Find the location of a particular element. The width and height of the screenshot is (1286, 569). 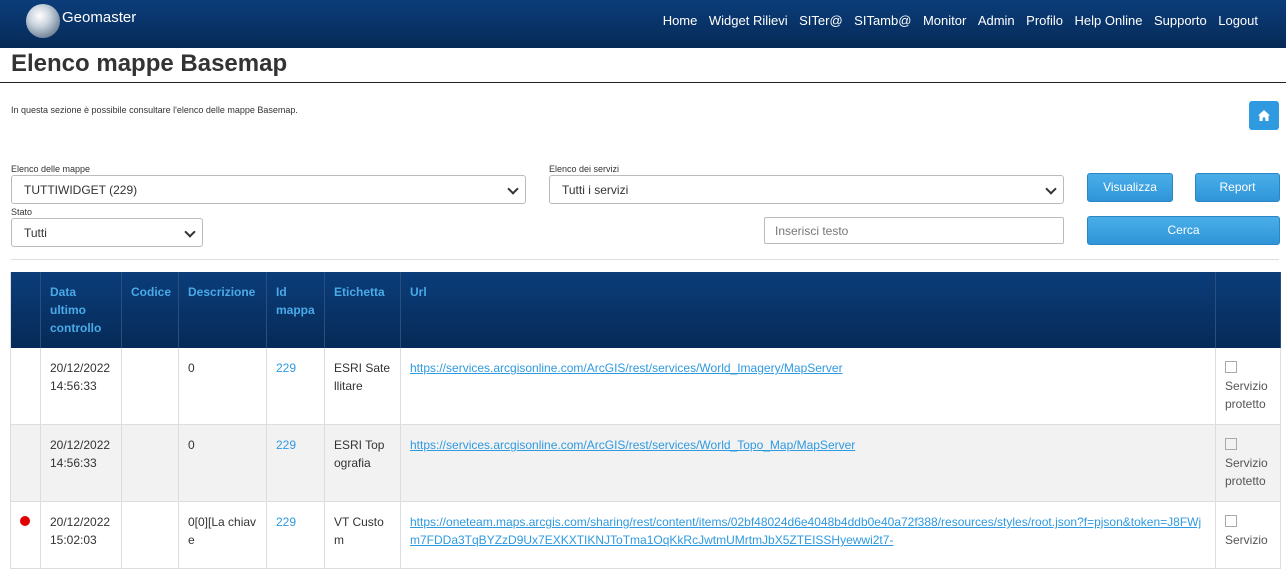

image-alt-text: Servizio is located at coordinates (1246, 540).